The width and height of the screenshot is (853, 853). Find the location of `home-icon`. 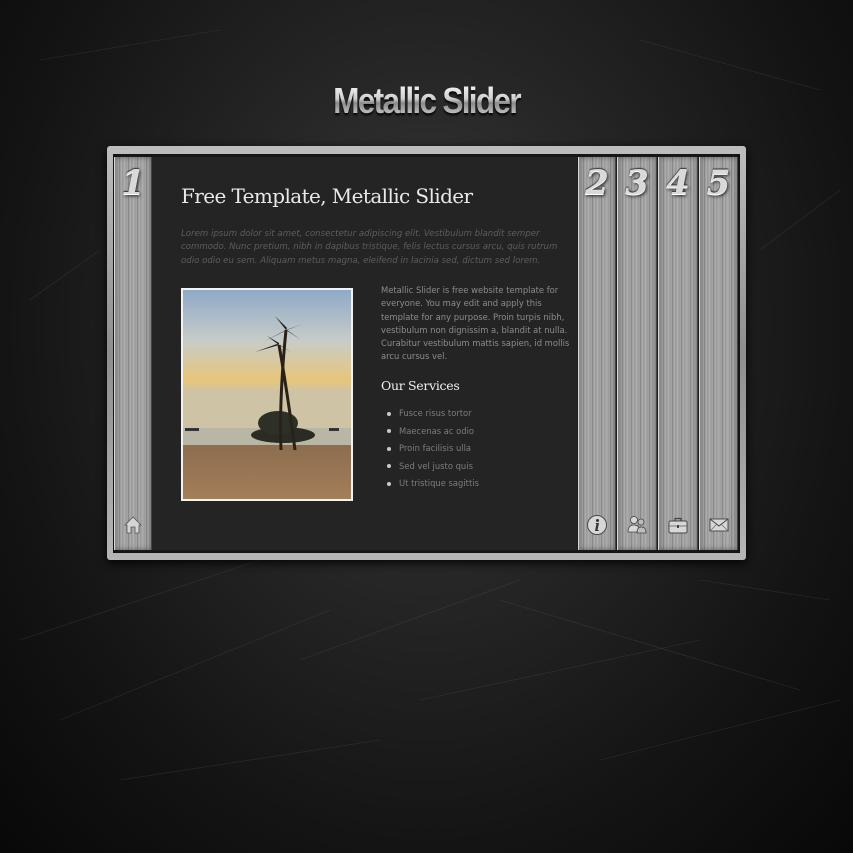

home-icon is located at coordinates (133, 525).